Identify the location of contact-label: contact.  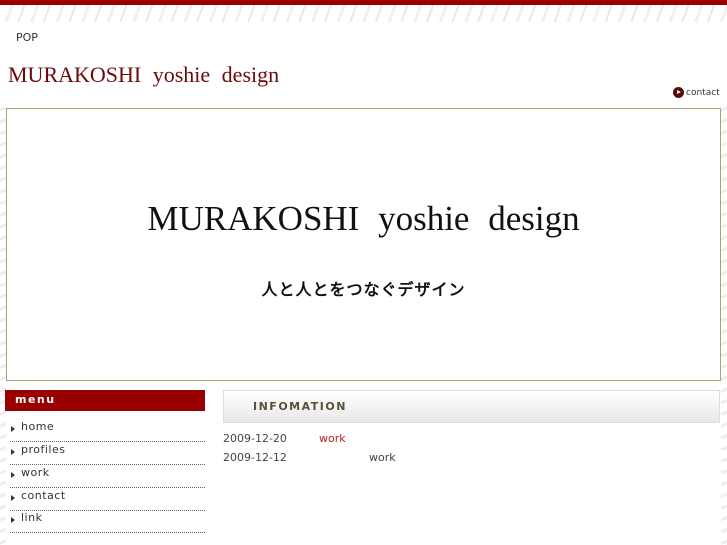
(703, 92).